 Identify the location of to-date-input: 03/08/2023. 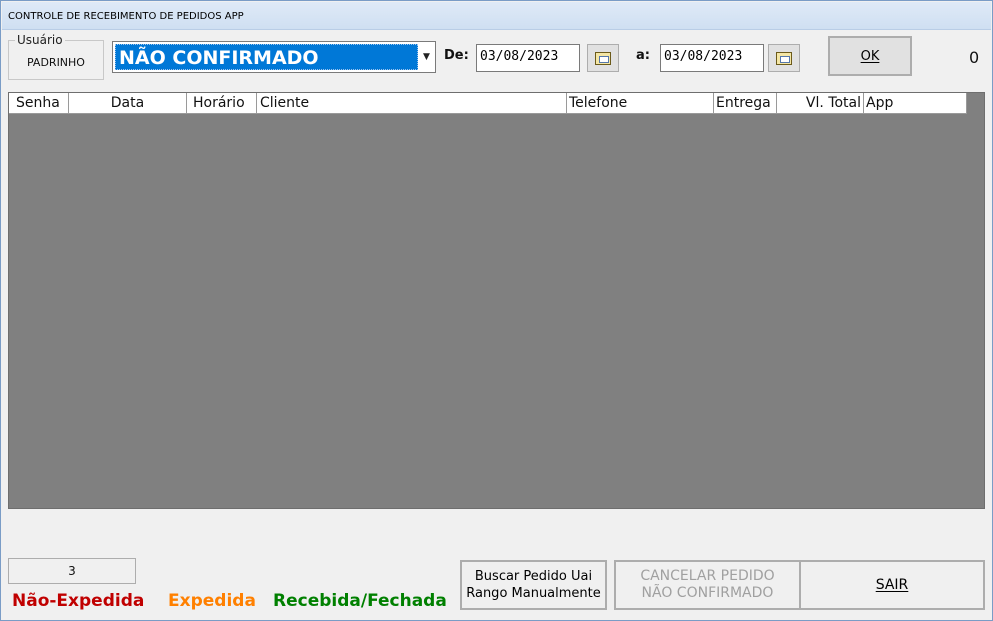
(712, 58).